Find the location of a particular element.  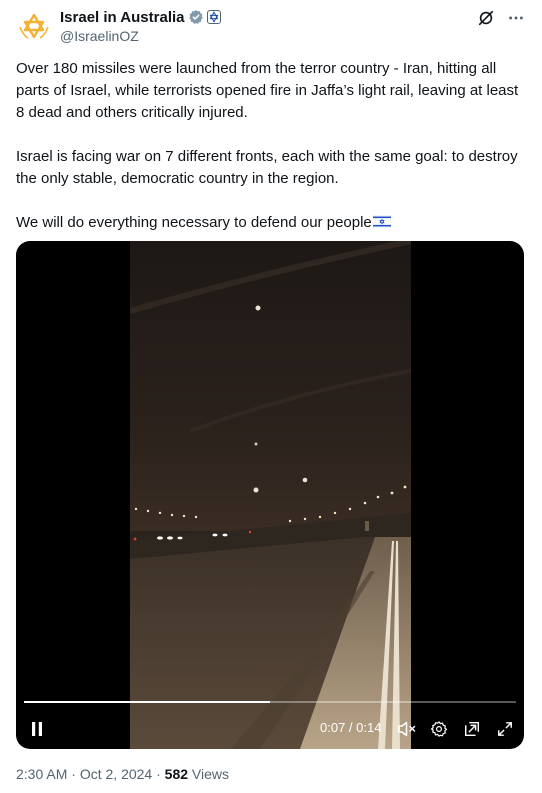

views-count: 582 is located at coordinates (176, 774).